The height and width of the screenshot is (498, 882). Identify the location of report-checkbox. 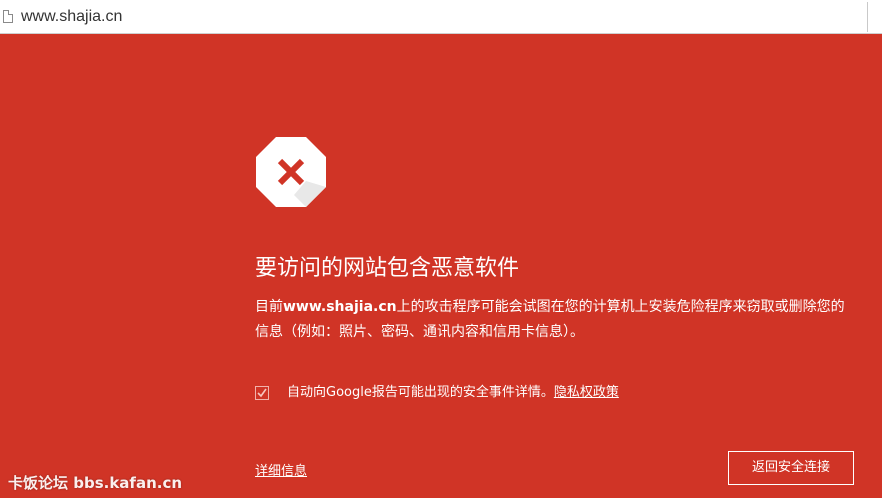
(262, 393).